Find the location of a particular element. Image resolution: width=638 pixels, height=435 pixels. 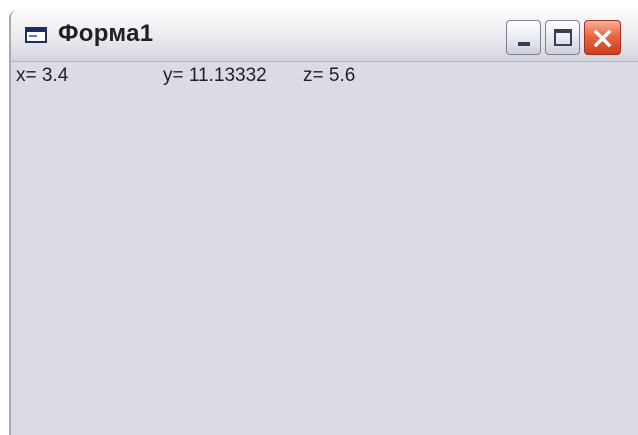

minimize-button is located at coordinates (523, 37).